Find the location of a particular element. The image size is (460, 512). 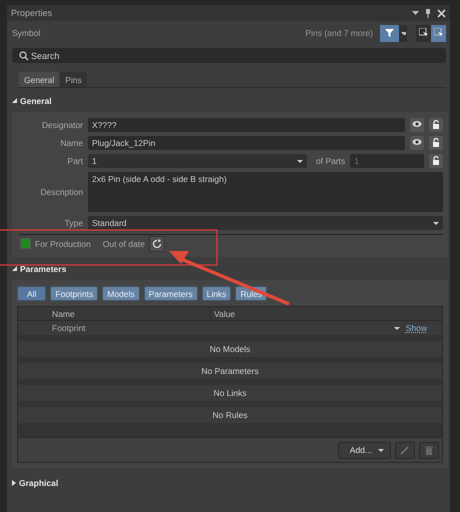

section-header: General is located at coordinates (231, 100).